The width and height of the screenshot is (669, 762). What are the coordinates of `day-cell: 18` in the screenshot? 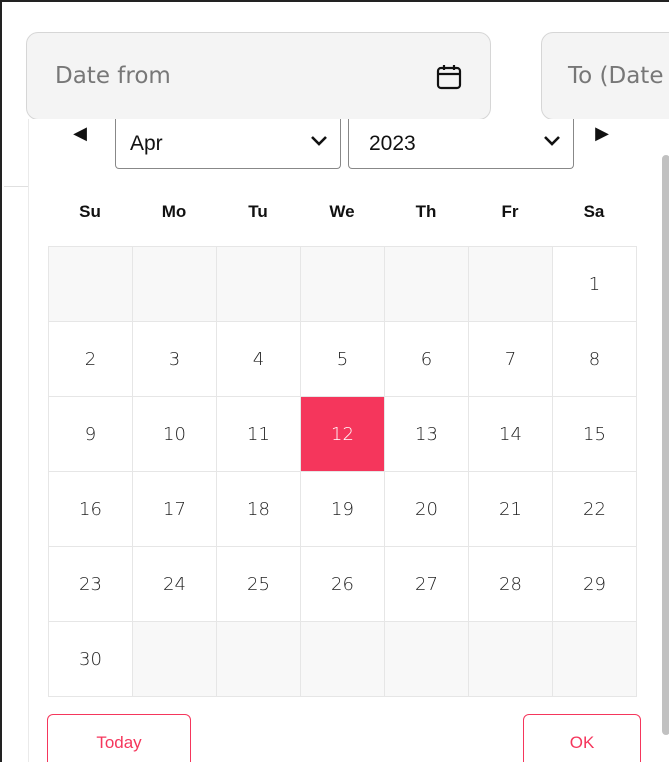 It's located at (259, 509).